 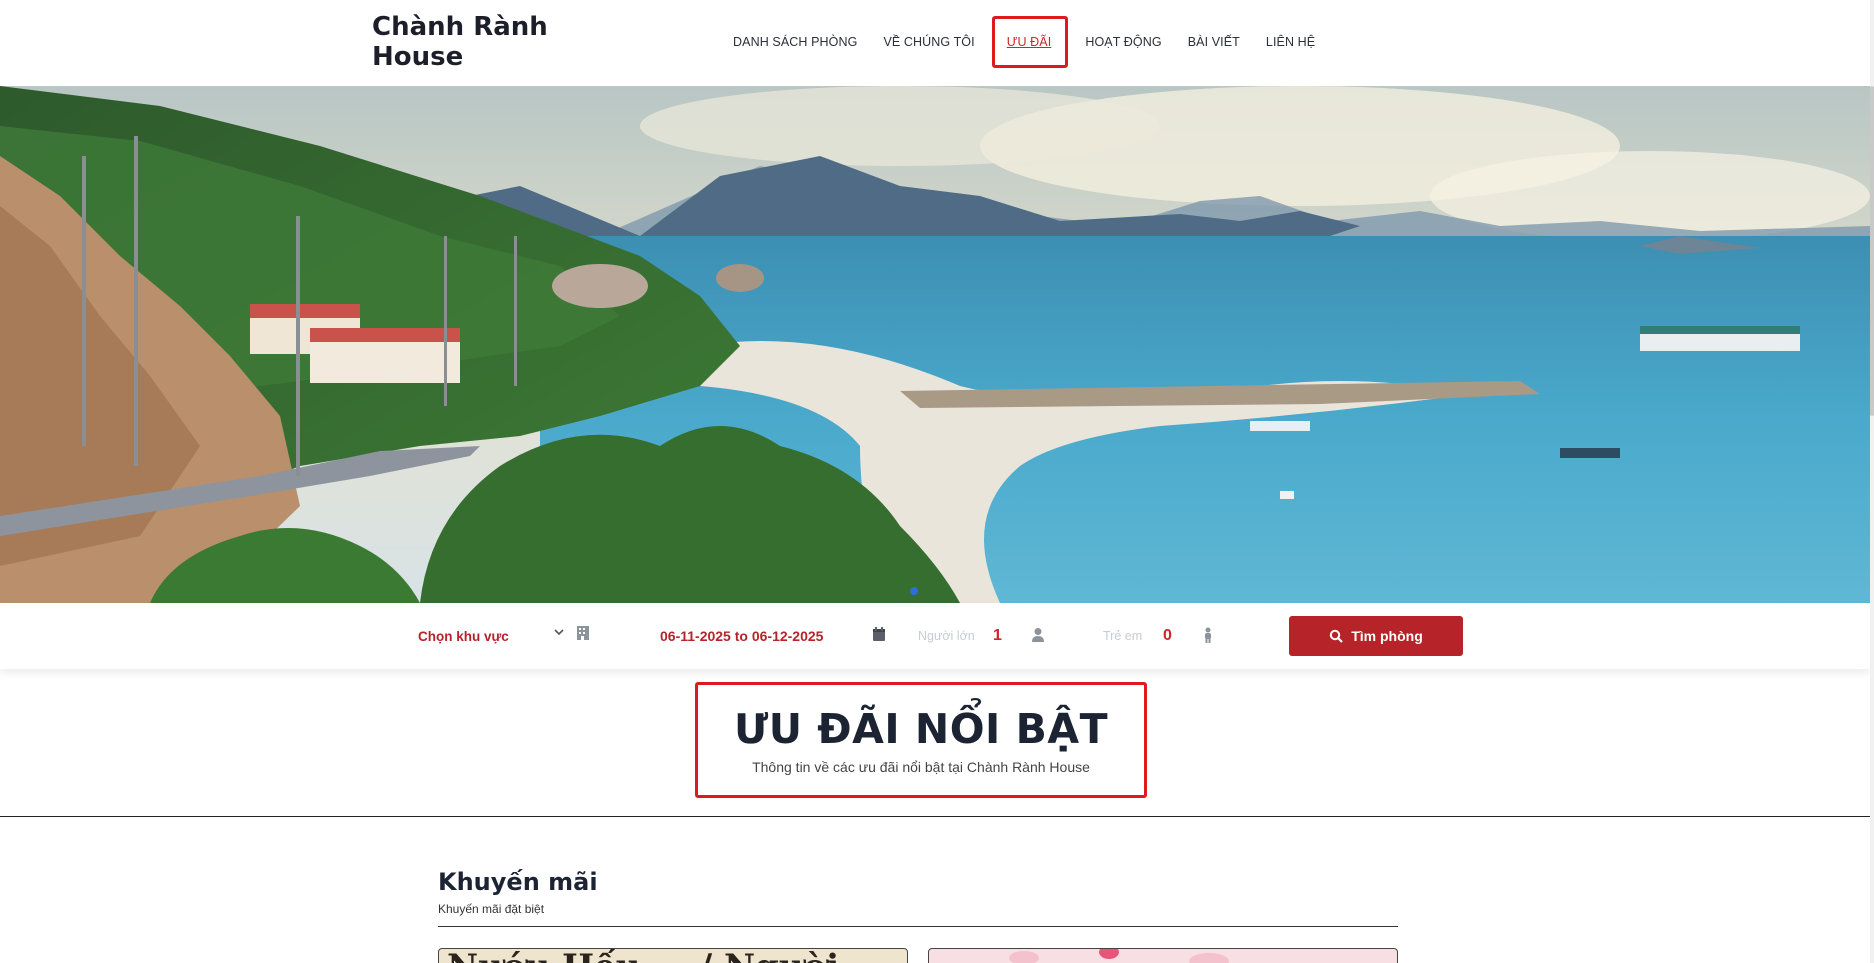 I want to click on chevron-down-icon, so click(x=559, y=632).